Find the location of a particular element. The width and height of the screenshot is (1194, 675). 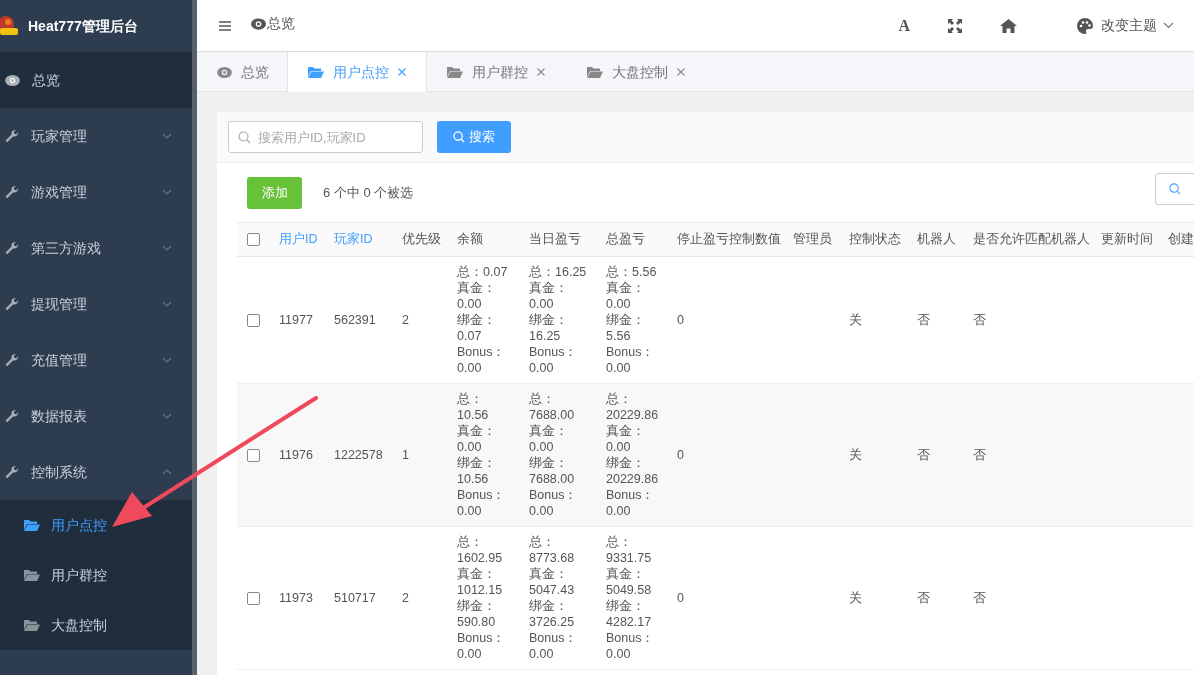

logo-icon is located at coordinates (10, 26).